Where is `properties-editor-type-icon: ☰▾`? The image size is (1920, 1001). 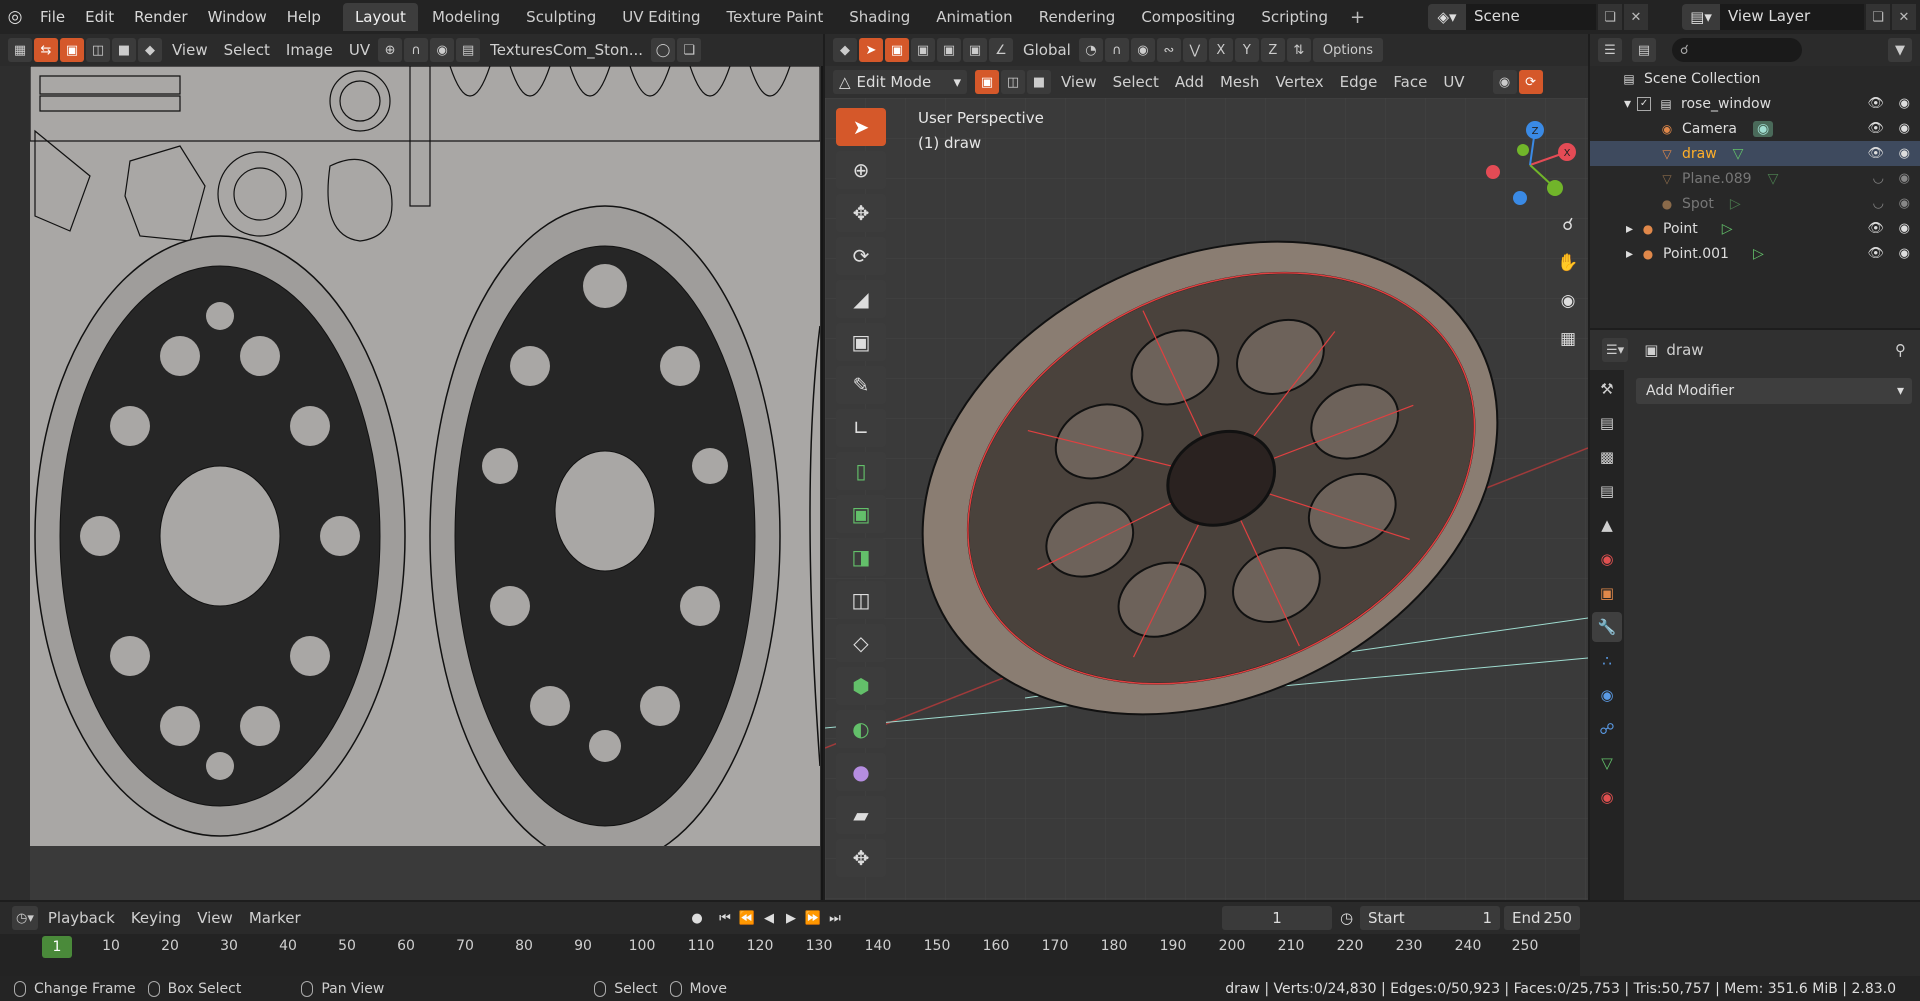
properties-editor-type-icon: ☰▾ is located at coordinates (1615, 350).